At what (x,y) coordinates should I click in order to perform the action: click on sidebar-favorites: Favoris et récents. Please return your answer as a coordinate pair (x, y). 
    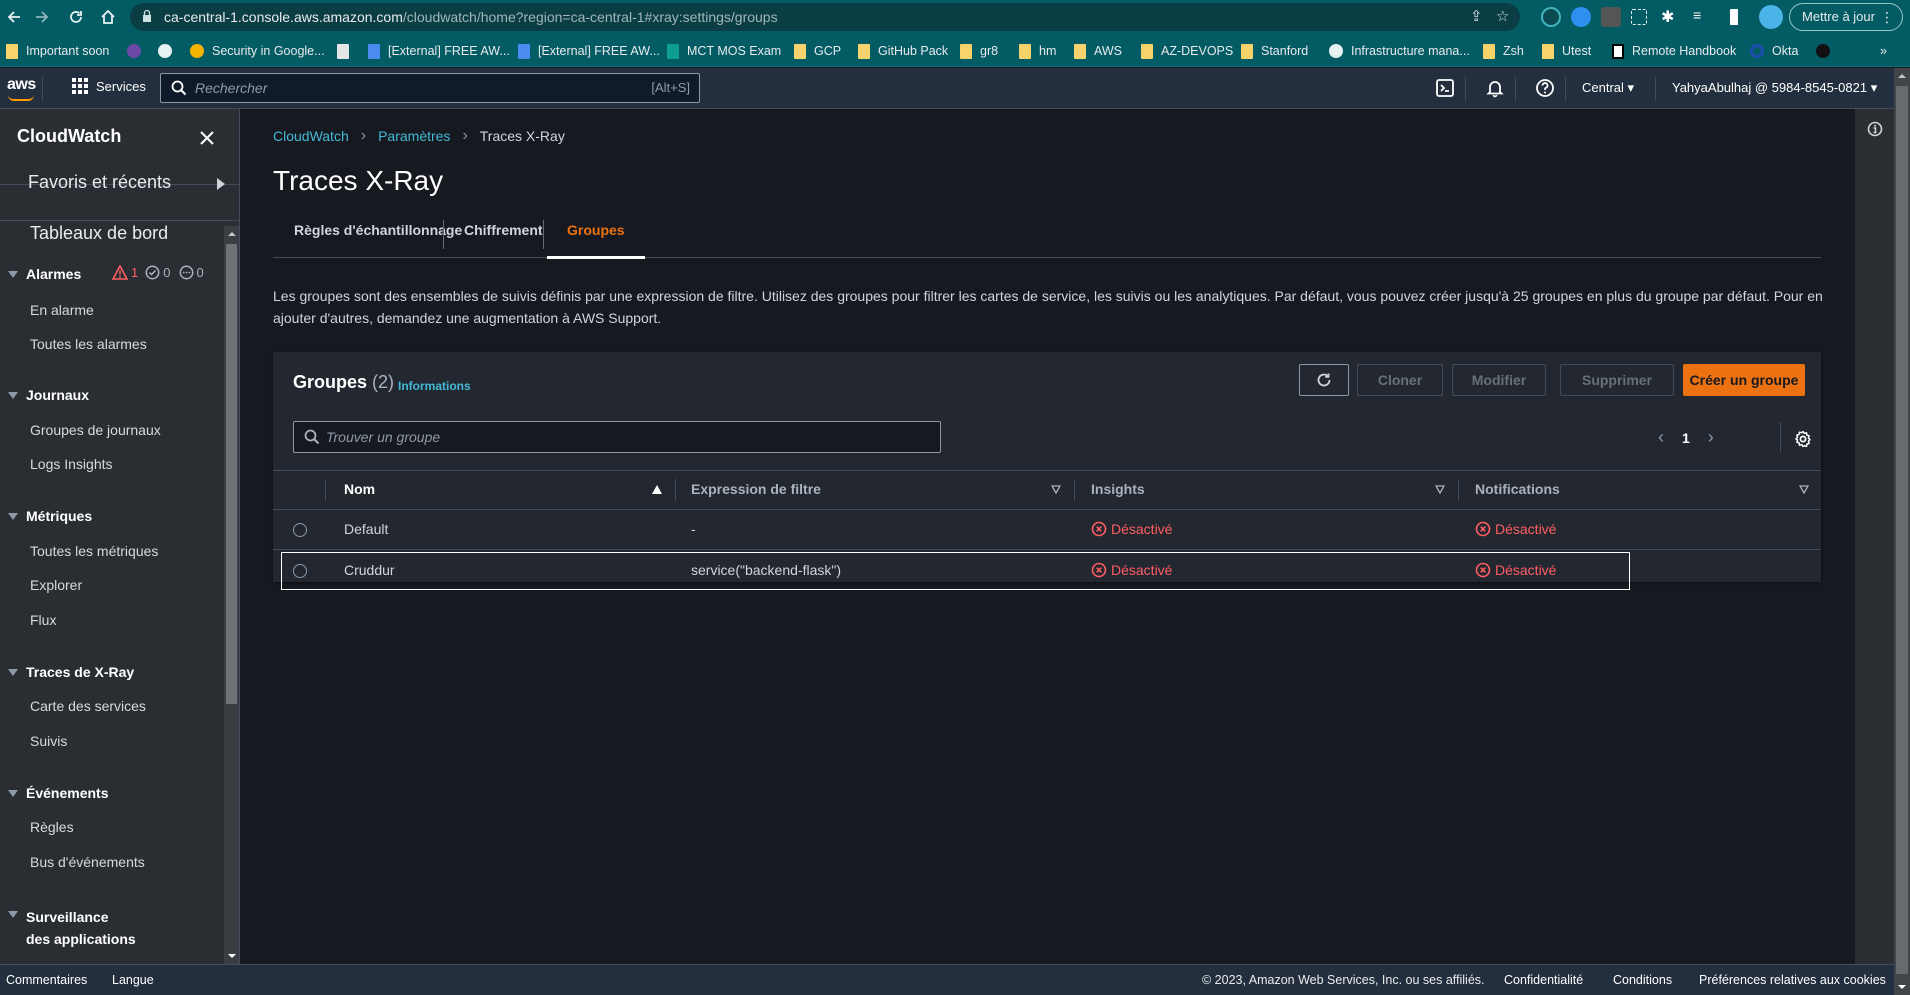
    Looking at the image, I should click on (99, 182).